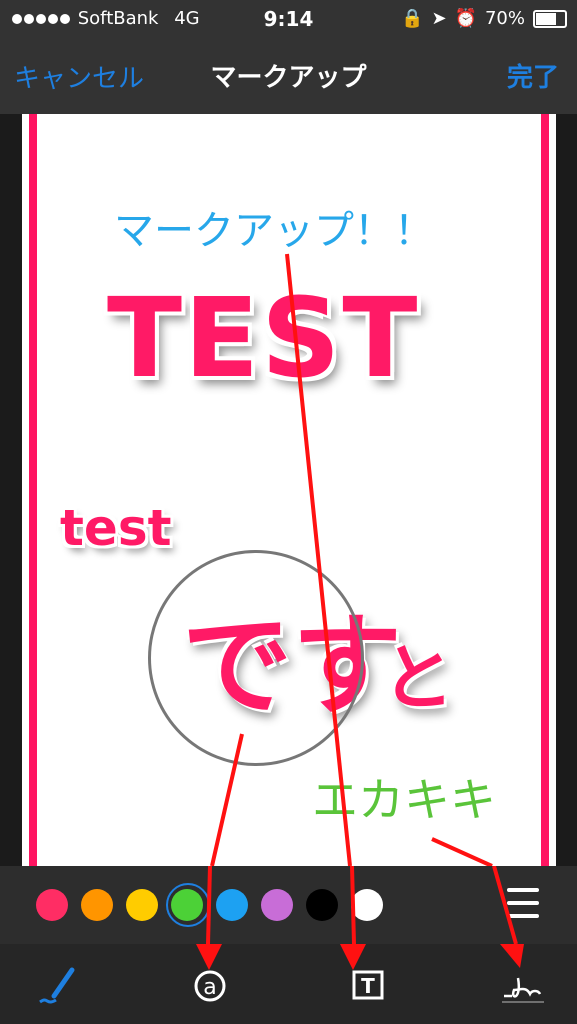 The width and height of the screenshot is (577, 1024). Describe the element at coordinates (533, 75) in the screenshot. I see `done-button: 完了` at that location.